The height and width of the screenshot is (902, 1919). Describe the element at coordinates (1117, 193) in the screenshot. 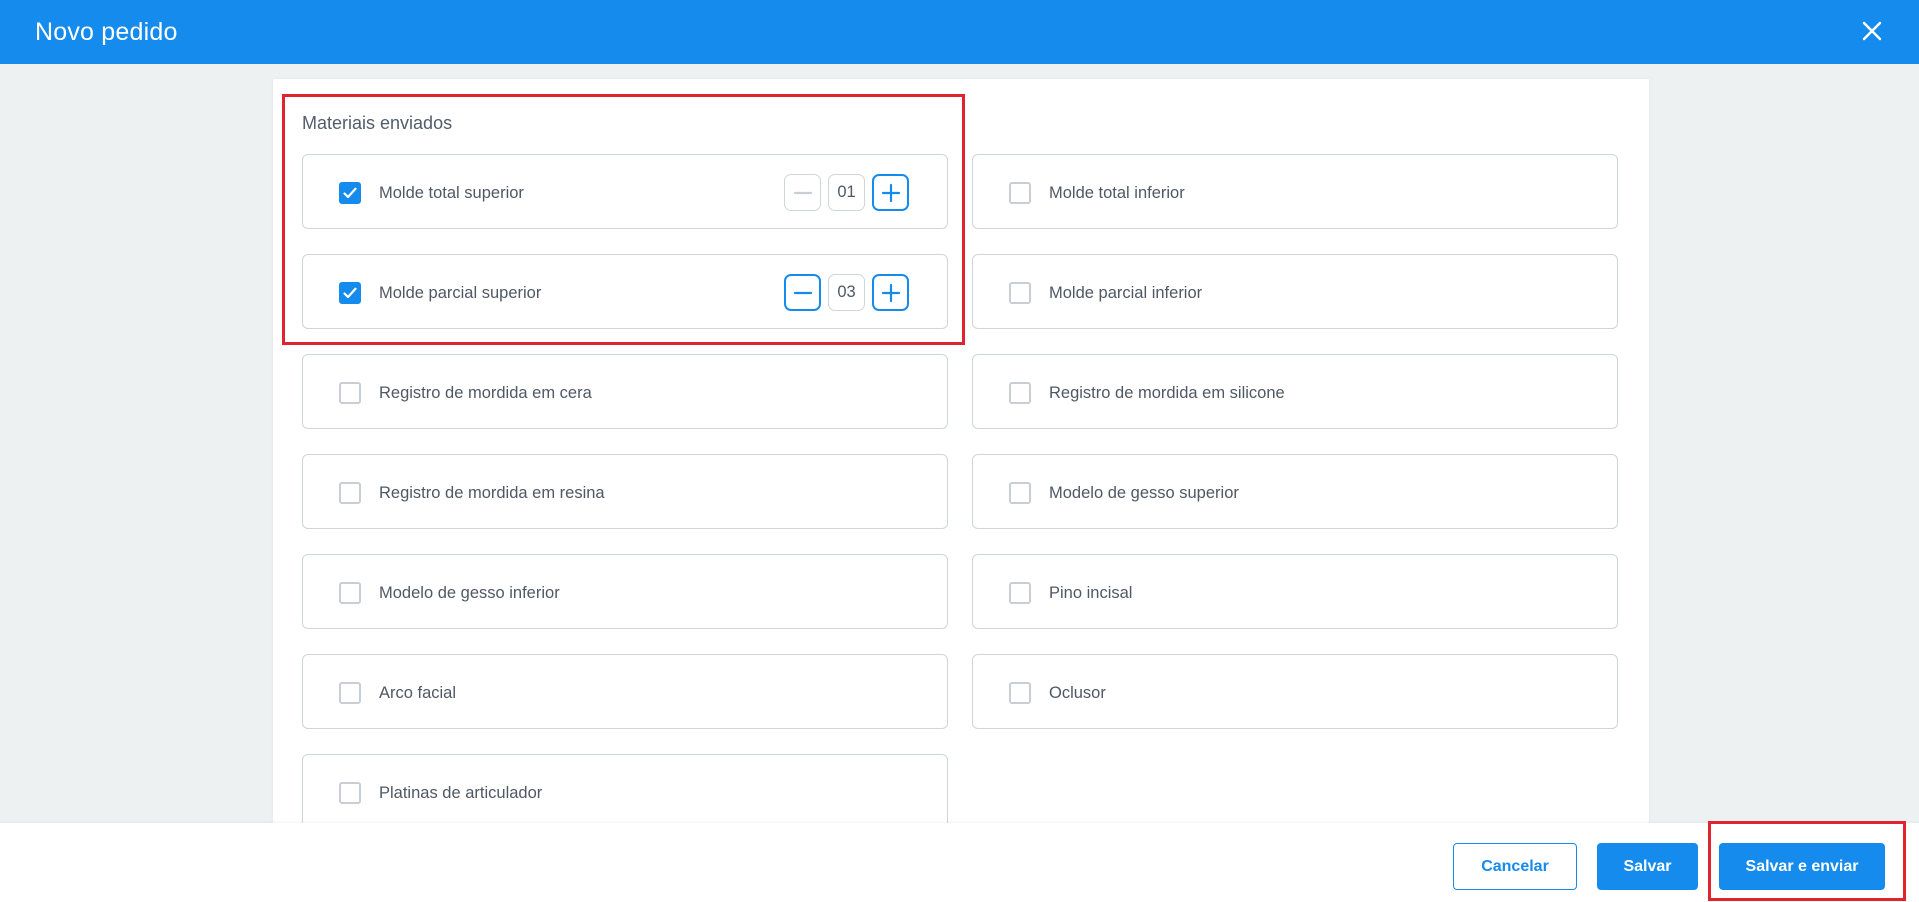

I see `material-label: Molde total inferior` at that location.